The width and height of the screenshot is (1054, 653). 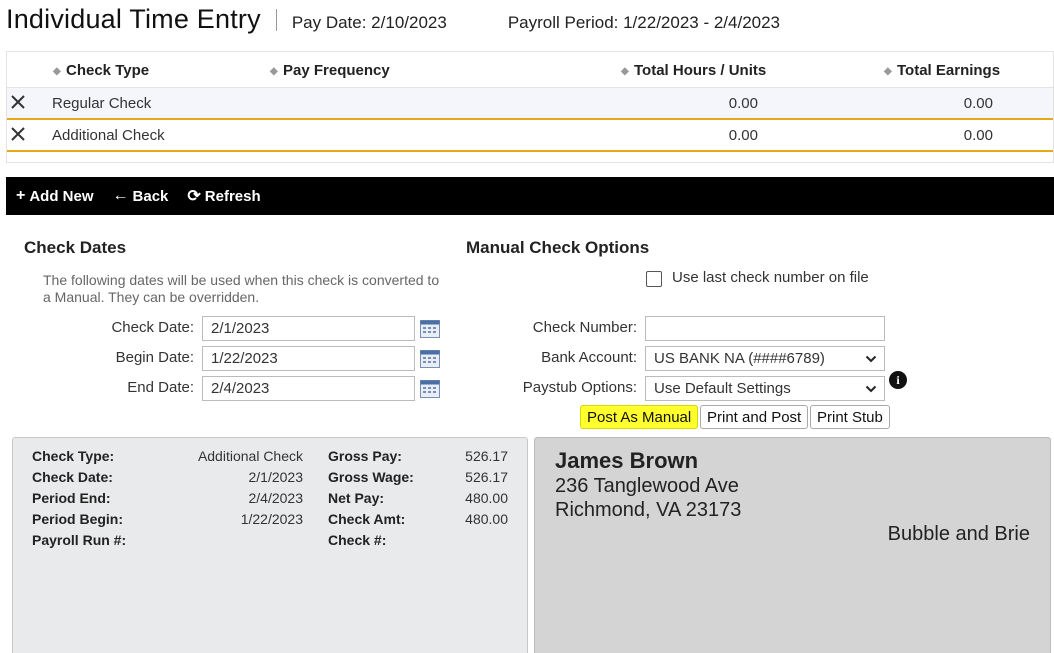 I want to click on gross-pay-label: Gross Pay:, so click(x=365, y=456).